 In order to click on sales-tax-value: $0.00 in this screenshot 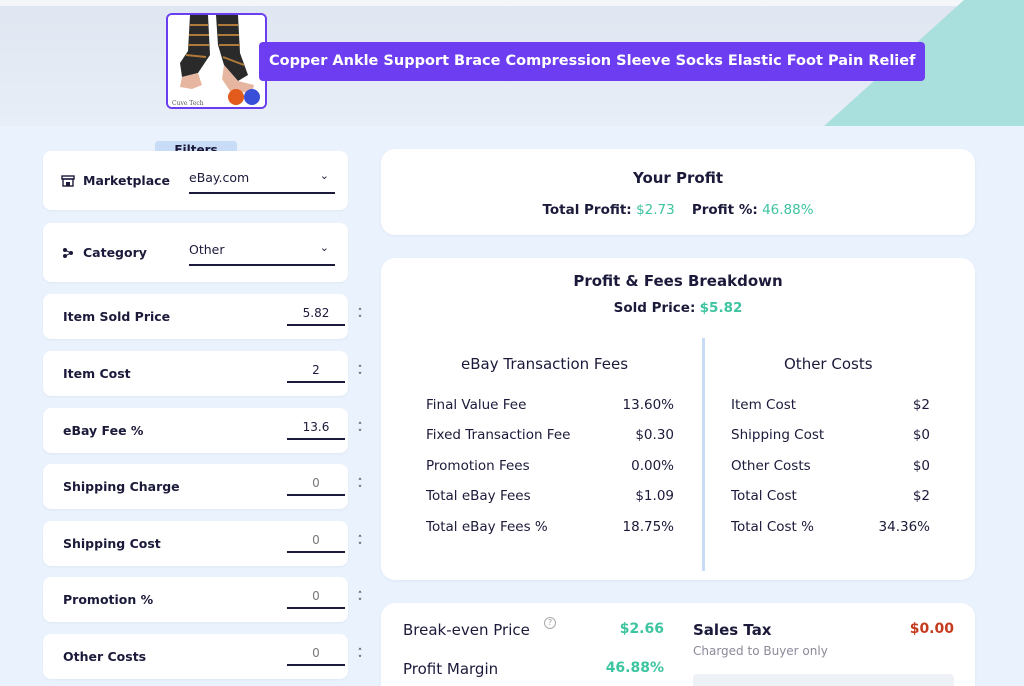, I will do `click(931, 629)`.